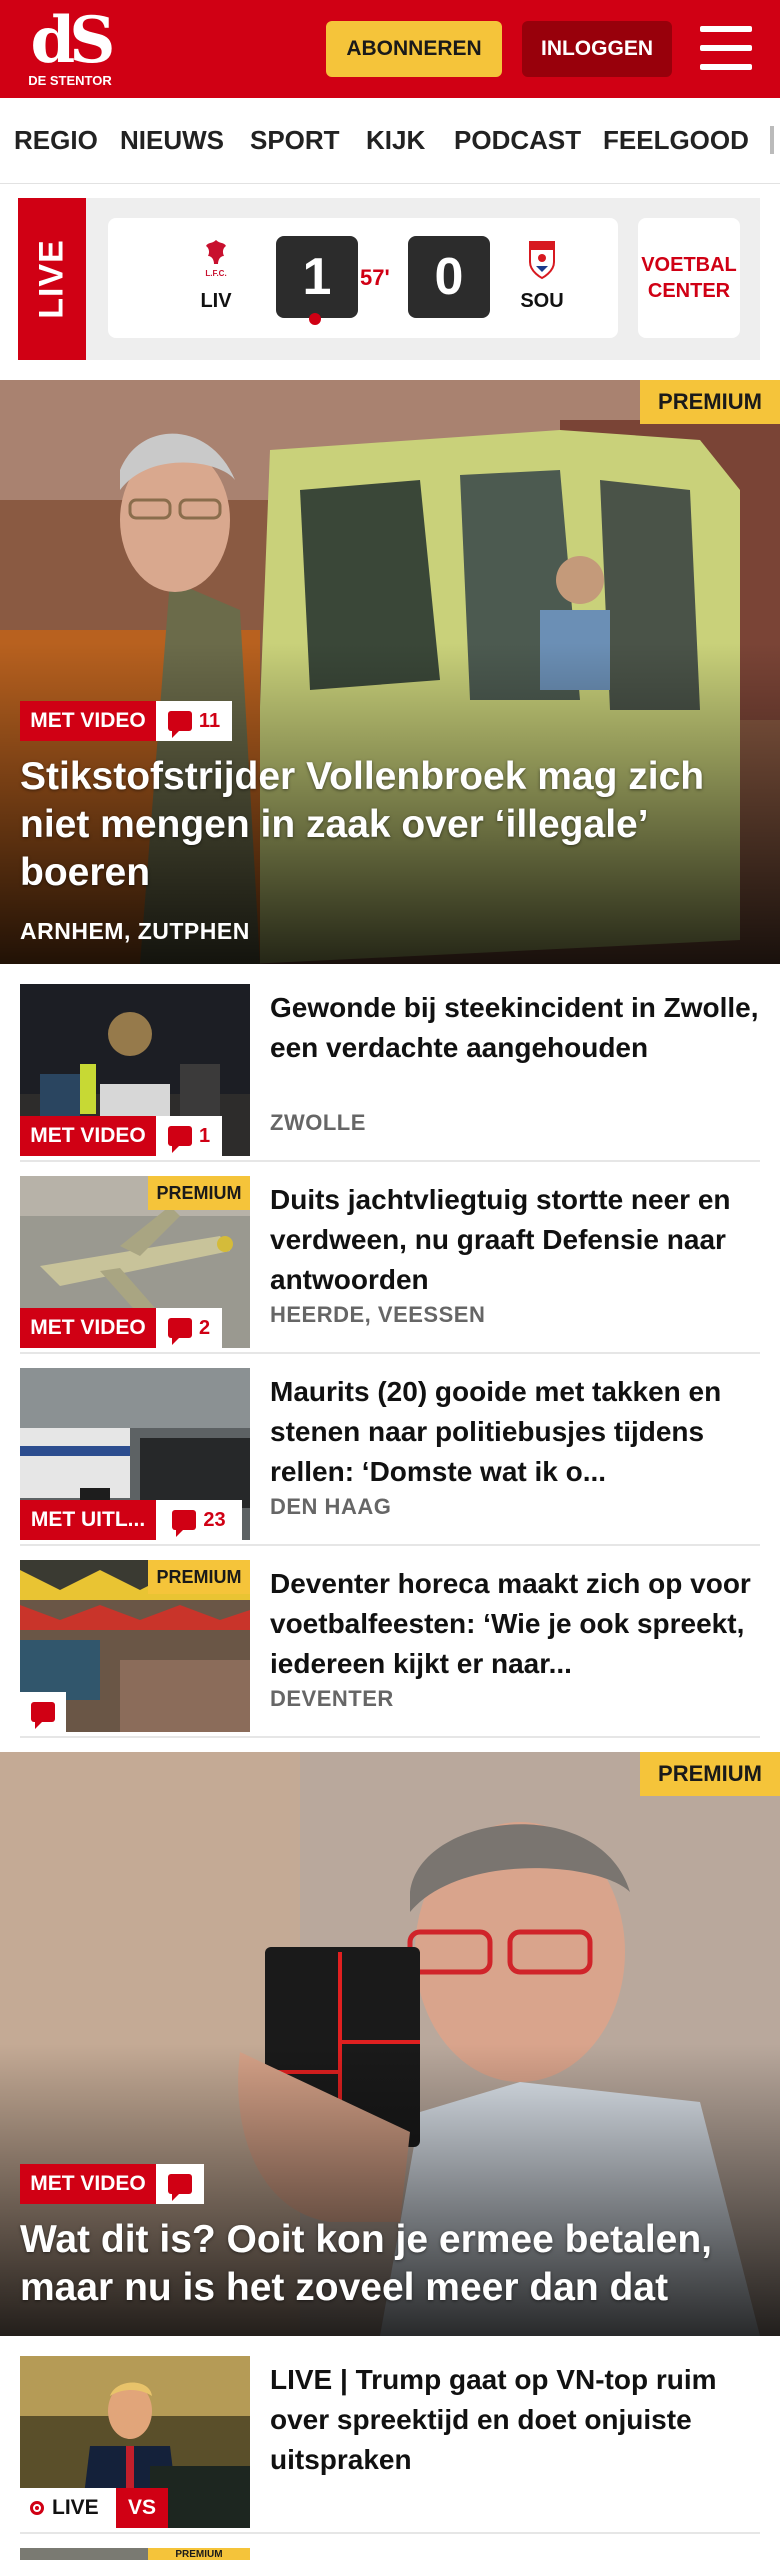 This screenshot has height=2560, width=780. Describe the element at coordinates (375, 277) in the screenshot. I see `match-minute: 57'` at that location.